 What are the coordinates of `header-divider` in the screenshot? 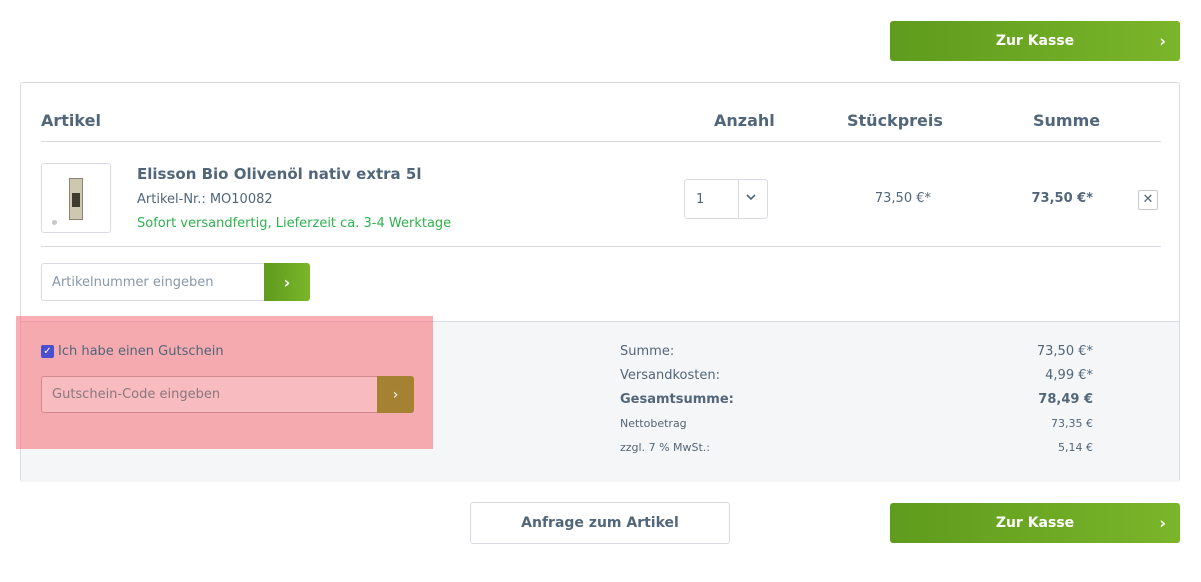 It's located at (601, 141).